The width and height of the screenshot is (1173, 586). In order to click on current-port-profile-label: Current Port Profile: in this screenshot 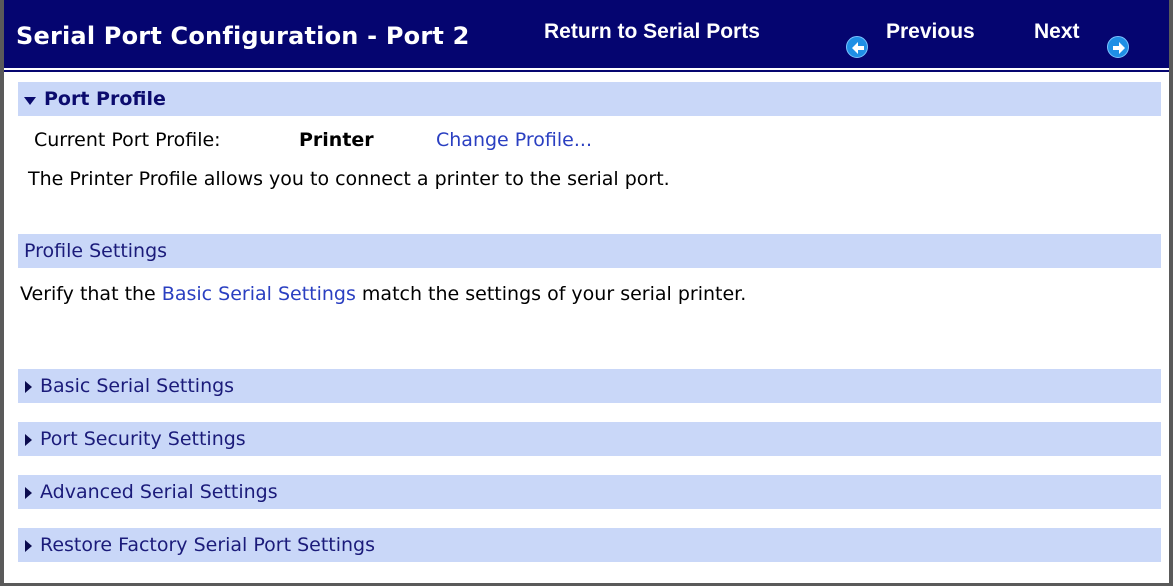, I will do `click(127, 140)`.